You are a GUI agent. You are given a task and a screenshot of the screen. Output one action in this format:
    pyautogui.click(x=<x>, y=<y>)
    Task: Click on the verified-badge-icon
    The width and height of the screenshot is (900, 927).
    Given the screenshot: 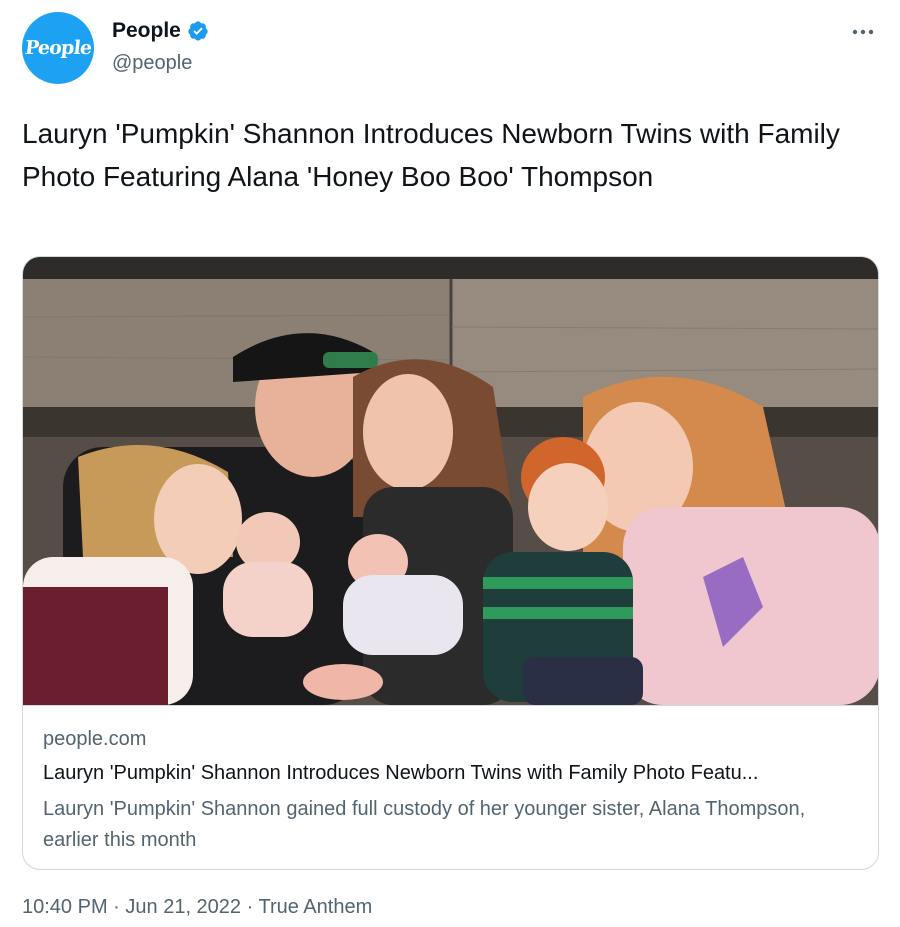 What is the action you would take?
    pyautogui.click(x=198, y=31)
    